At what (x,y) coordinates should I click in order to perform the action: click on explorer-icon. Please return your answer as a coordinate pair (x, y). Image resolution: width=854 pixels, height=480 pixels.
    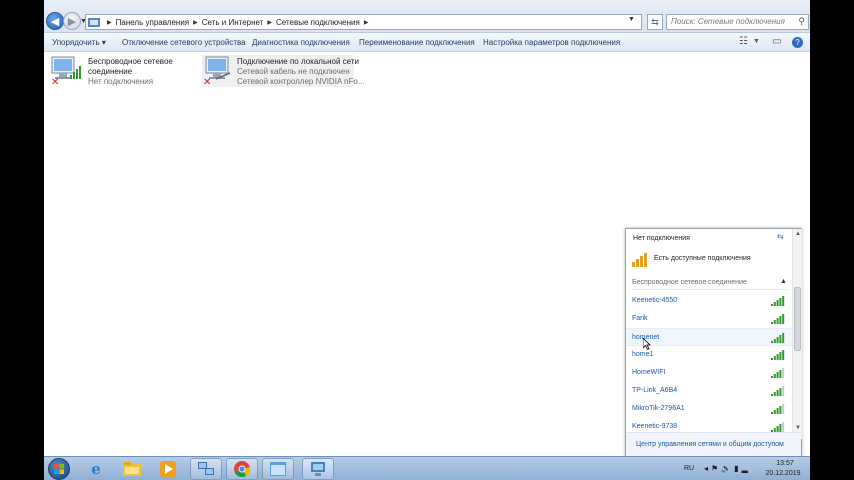
    Looking at the image, I should click on (132, 469).